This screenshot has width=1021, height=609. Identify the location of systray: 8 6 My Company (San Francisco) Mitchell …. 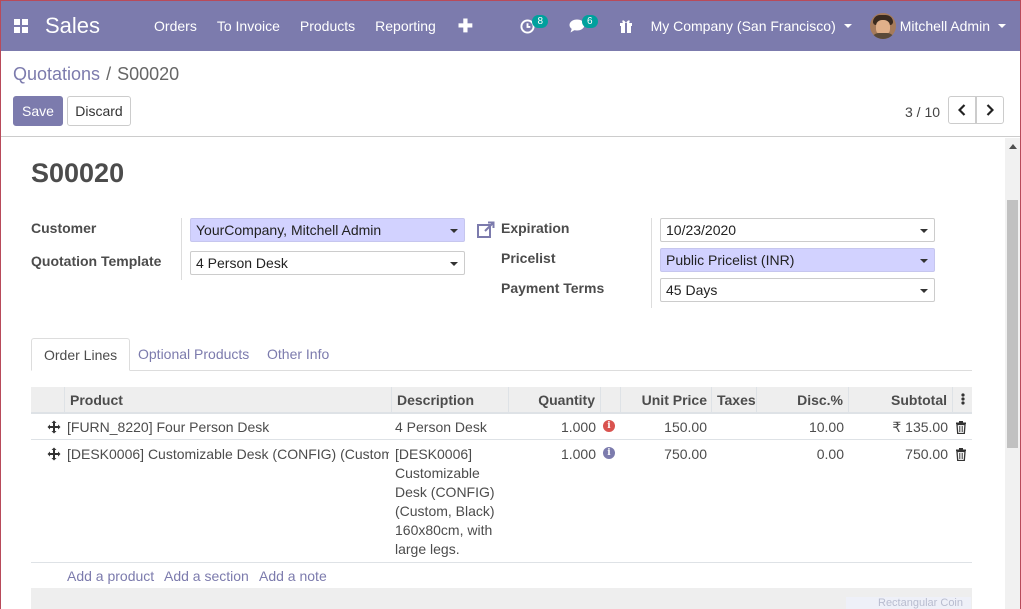
(765, 26).